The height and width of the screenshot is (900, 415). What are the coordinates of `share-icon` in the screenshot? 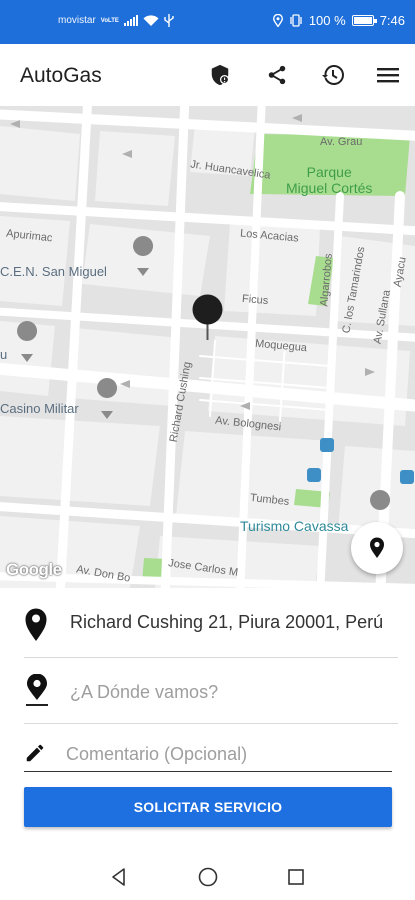 It's located at (277, 75).